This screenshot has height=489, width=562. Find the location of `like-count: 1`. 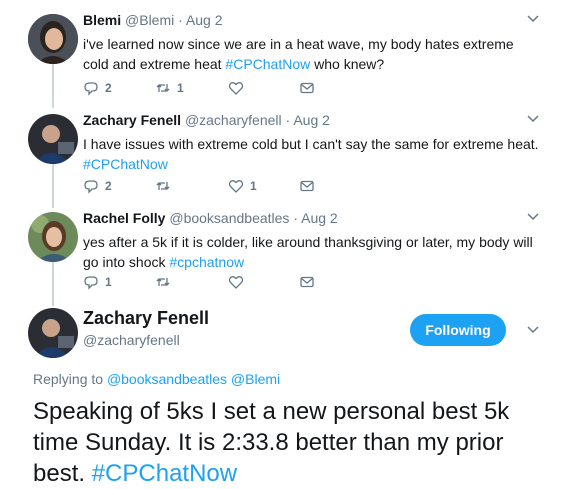

like-count: 1 is located at coordinates (253, 186).